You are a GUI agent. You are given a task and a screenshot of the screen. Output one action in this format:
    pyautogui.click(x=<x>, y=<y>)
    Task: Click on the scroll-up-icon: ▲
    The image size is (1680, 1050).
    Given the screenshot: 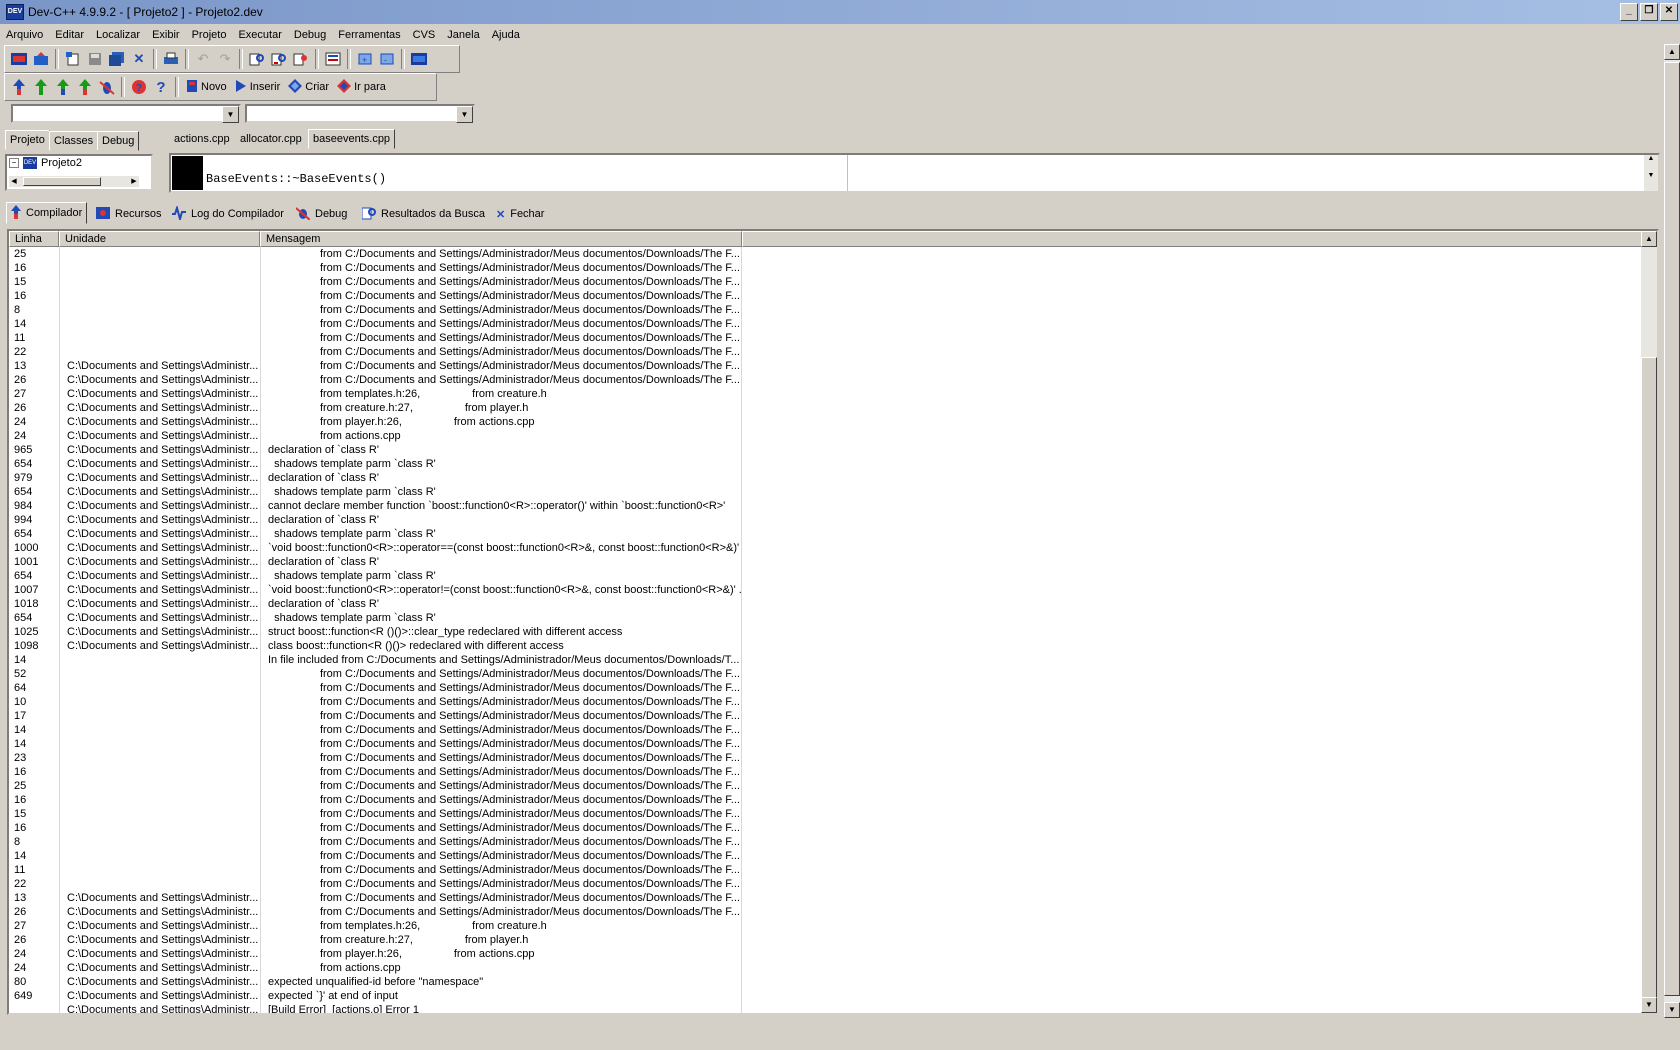 What is the action you would take?
    pyautogui.click(x=1649, y=239)
    